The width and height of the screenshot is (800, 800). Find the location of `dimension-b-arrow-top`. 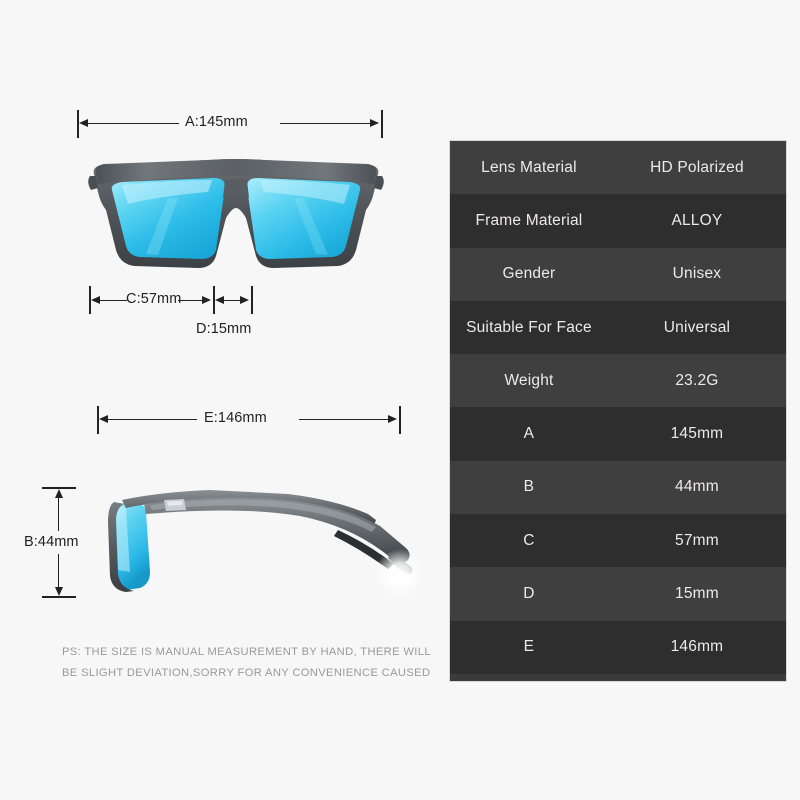

dimension-b-arrow-top is located at coordinates (58, 493).